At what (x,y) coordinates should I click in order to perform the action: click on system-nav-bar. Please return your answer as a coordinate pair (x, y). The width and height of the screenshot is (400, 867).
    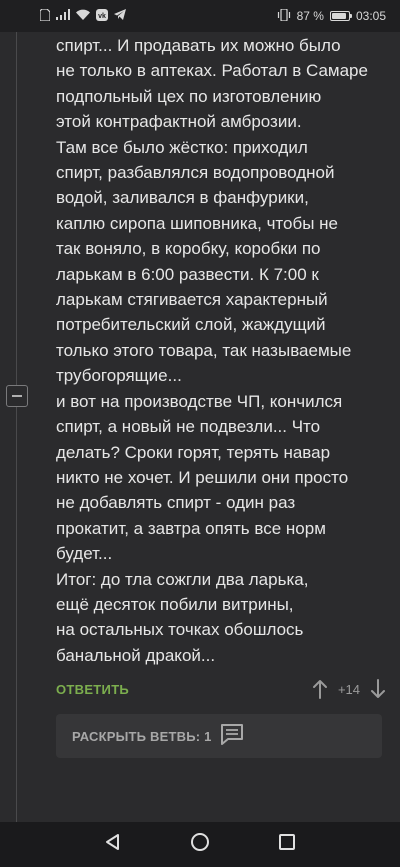
    Looking at the image, I should click on (200, 844).